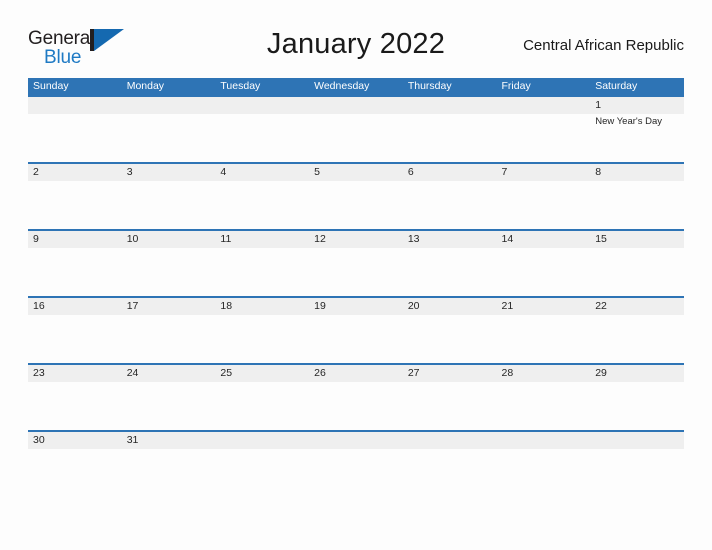 The height and width of the screenshot is (550, 712). I want to click on day-number: 4, so click(223, 172).